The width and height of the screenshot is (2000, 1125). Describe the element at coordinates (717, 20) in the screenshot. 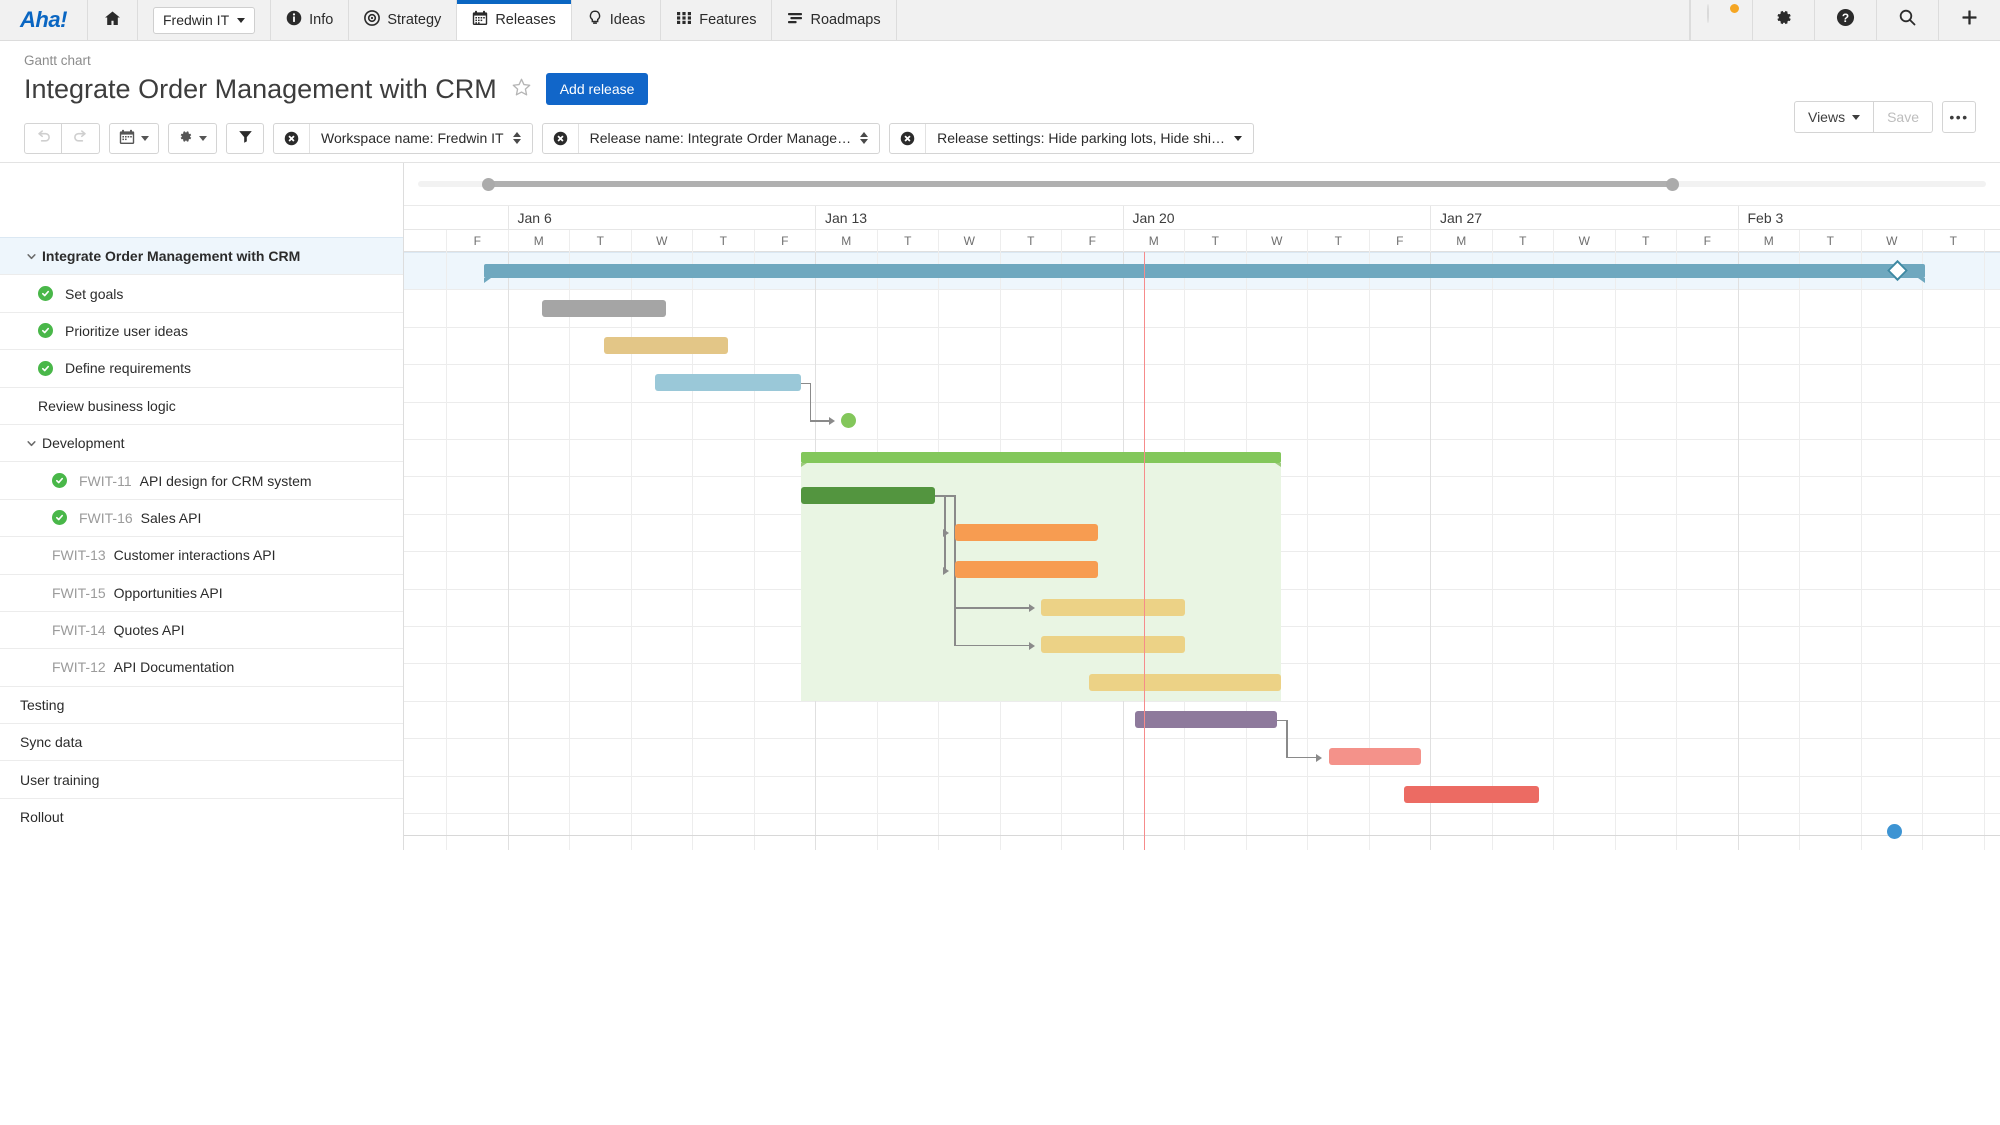

I see `nav-item-features: Features` at that location.